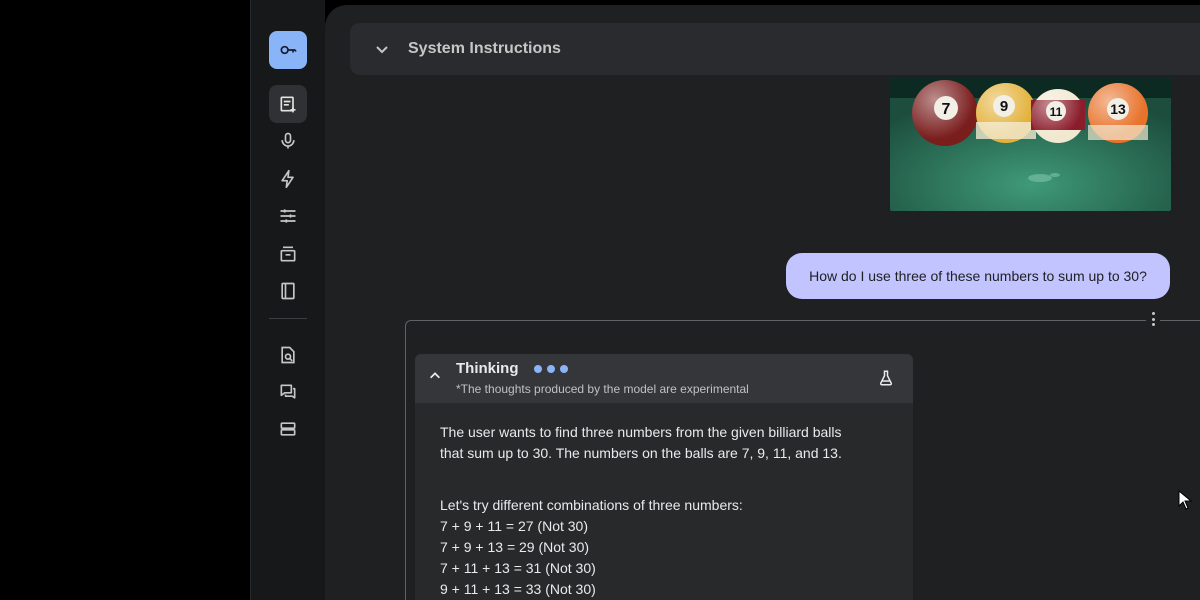 The width and height of the screenshot is (1200, 600). What do you see at coordinates (775, 49) in the screenshot?
I see `system-instructions-bar: System Instructions` at bounding box center [775, 49].